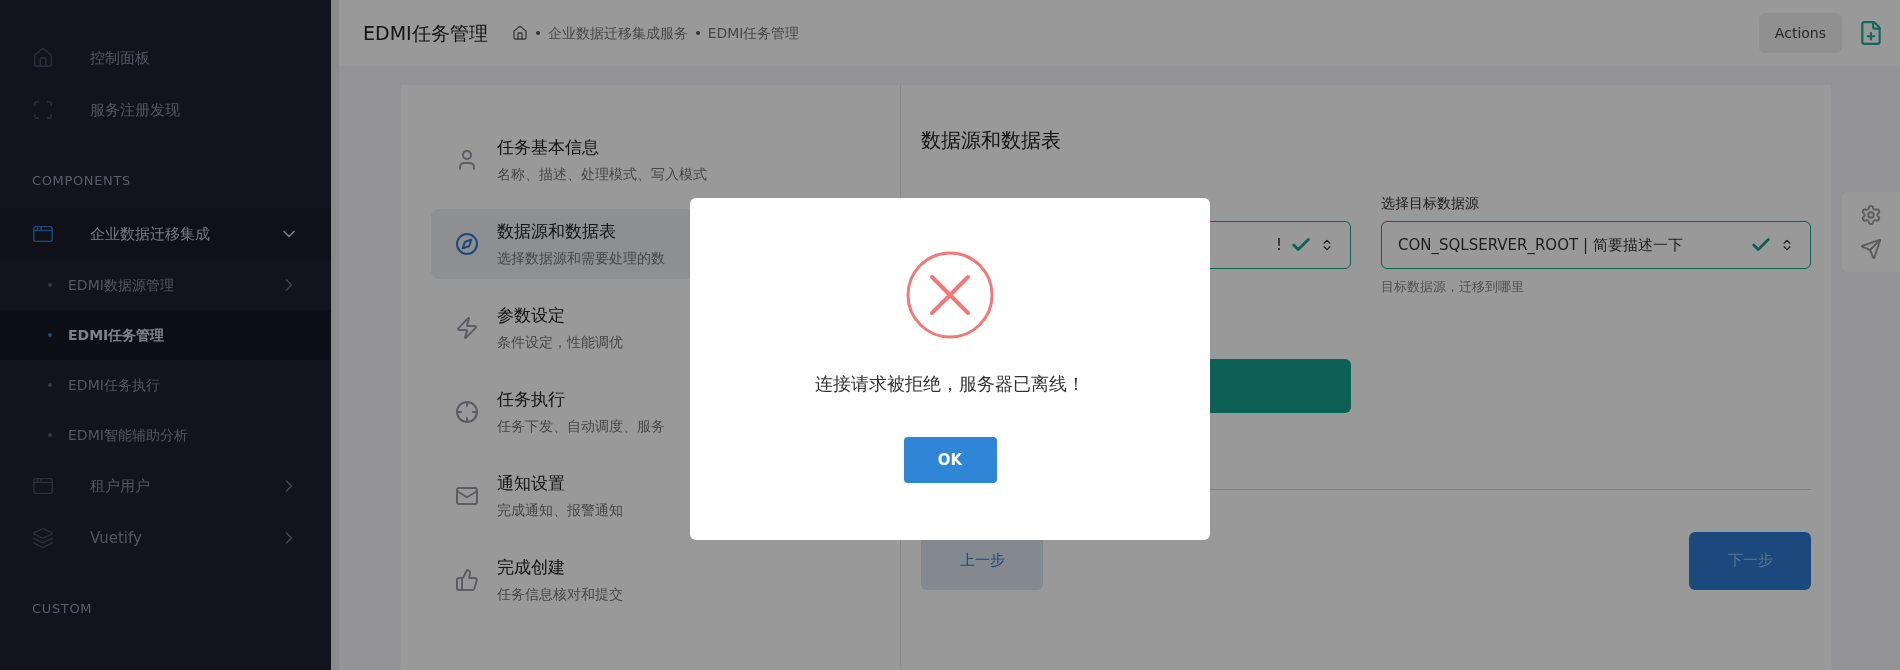 The height and width of the screenshot is (670, 1900). What do you see at coordinates (165, 110) in the screenshot?
I see `sidebar-item: 服务注册发现` at bounding box center [165, 110].